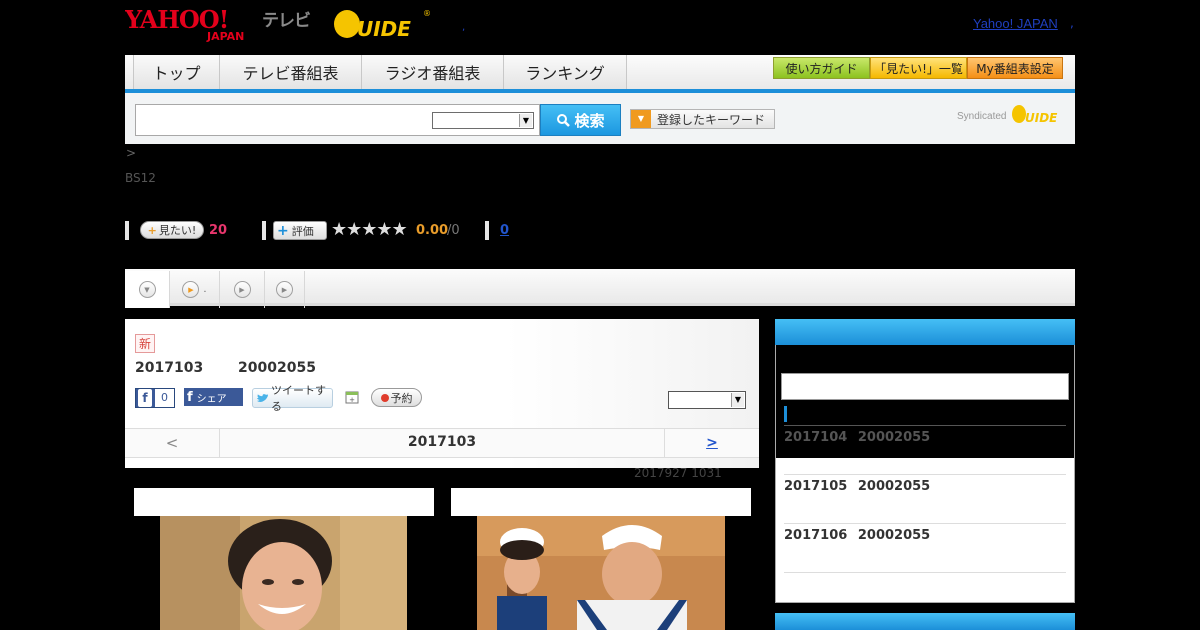  What do you see at coordinates (286, 21) in the screenshot?
I see `tv-label: テレビ` at bounding box center [286, 21].